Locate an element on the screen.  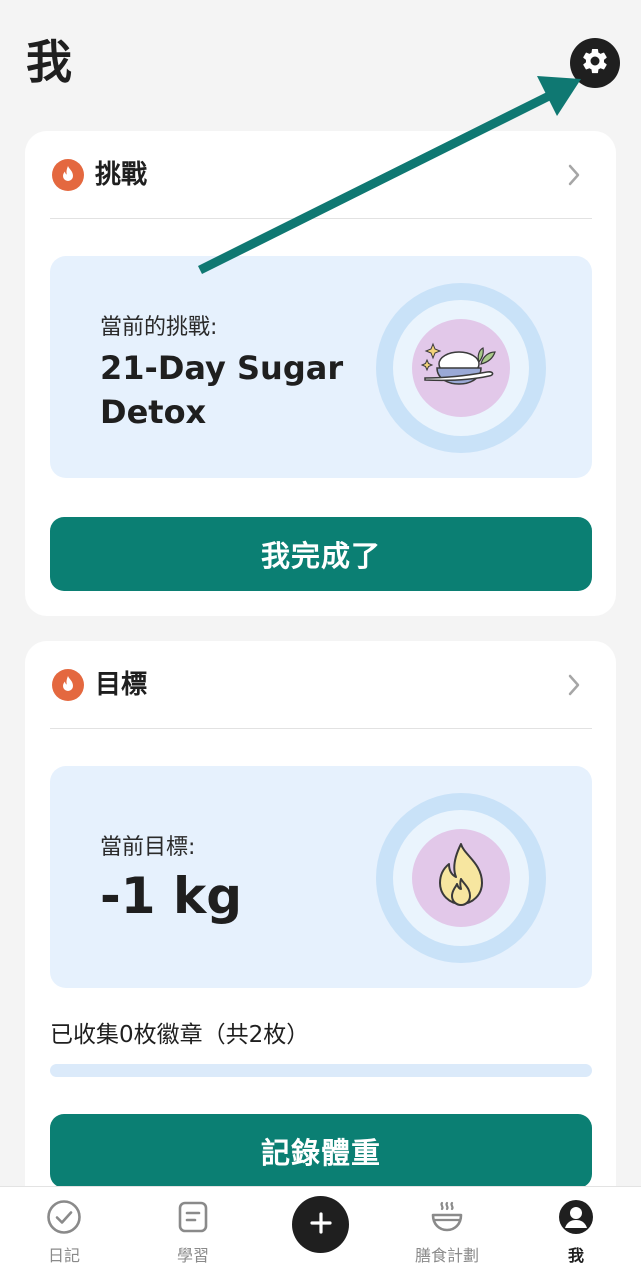
goal-title: 目標 is located at coordinates (121, 685).